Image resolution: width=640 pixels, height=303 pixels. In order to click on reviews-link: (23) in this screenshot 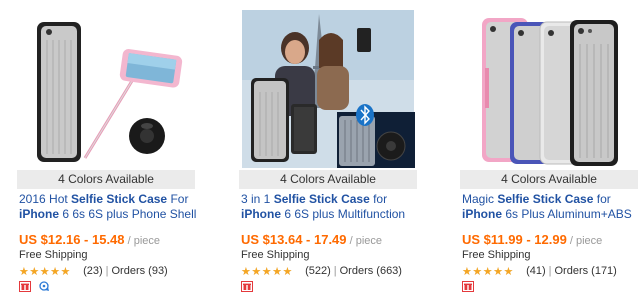, I will do `click(93, 271)`.